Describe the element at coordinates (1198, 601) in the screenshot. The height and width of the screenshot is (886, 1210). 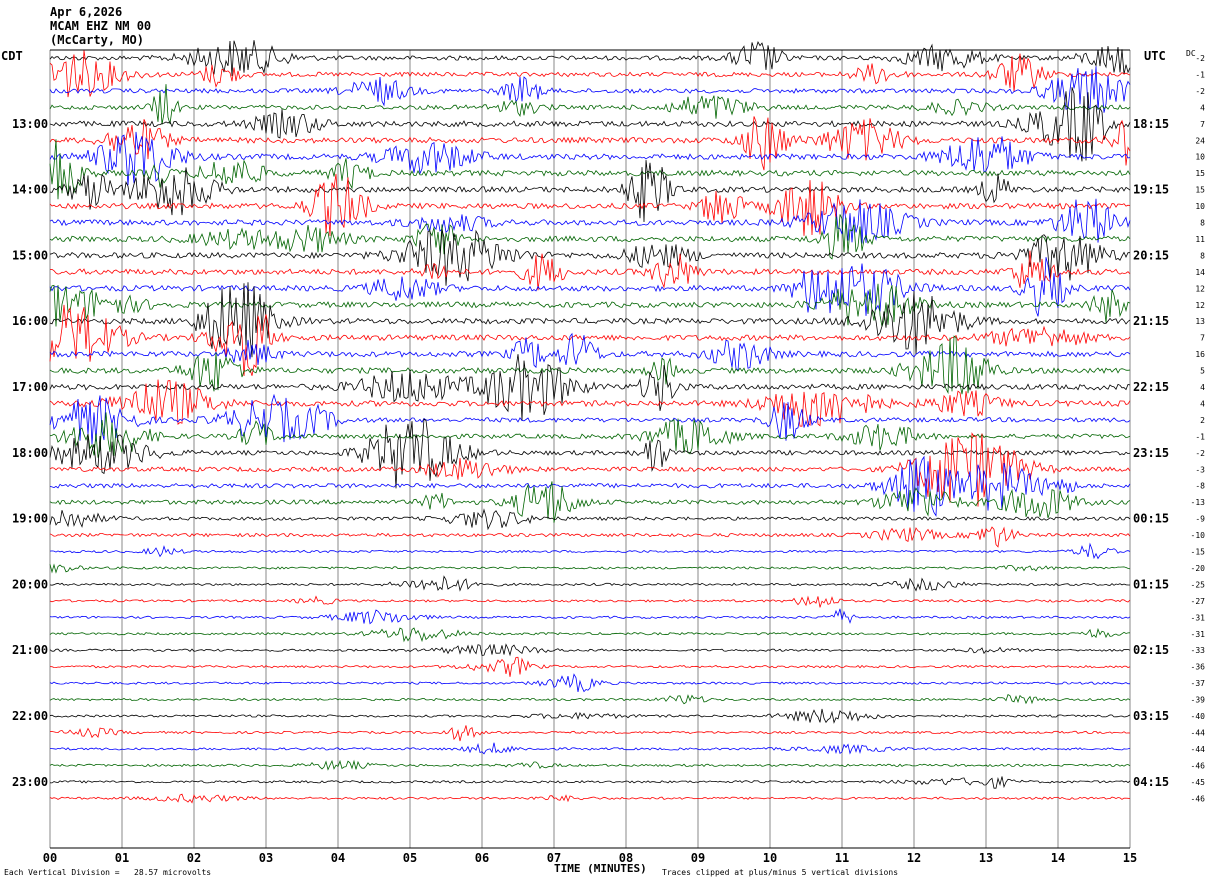
I see `dc-offset-label: -27` at that location.